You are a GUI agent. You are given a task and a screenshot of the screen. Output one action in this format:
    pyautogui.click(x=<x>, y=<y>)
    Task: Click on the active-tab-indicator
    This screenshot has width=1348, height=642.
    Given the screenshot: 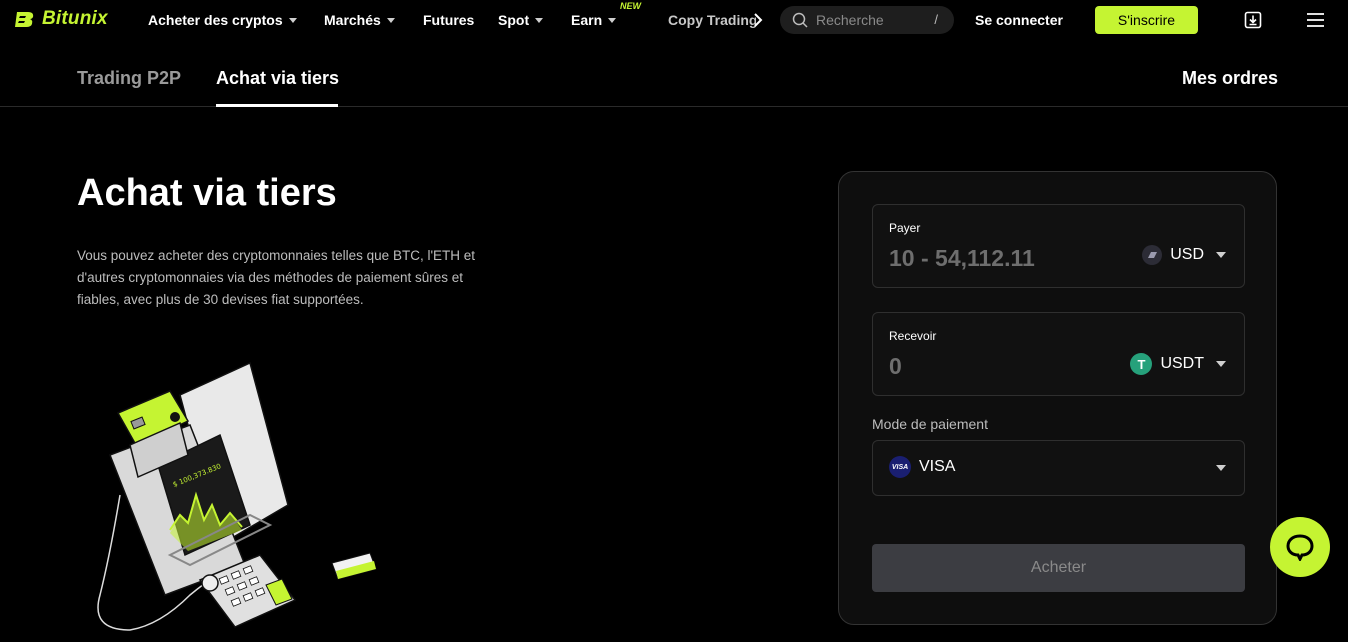 What is the action you would take?
    pyautogui.click(x=277, y=105)
    